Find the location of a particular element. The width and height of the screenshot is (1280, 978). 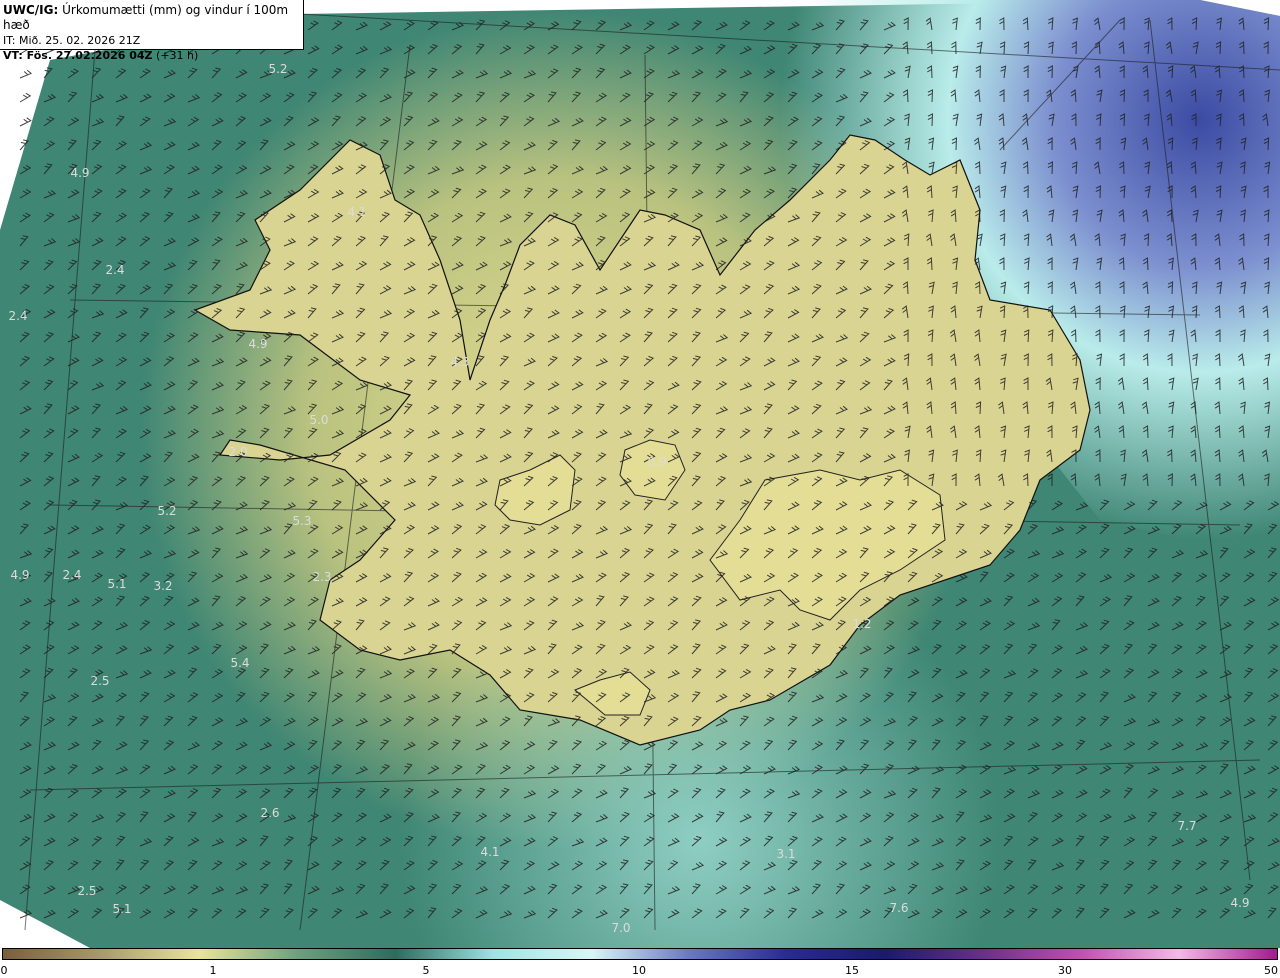

precip-value-label: 1.2 is located at coordinates (861, 624).